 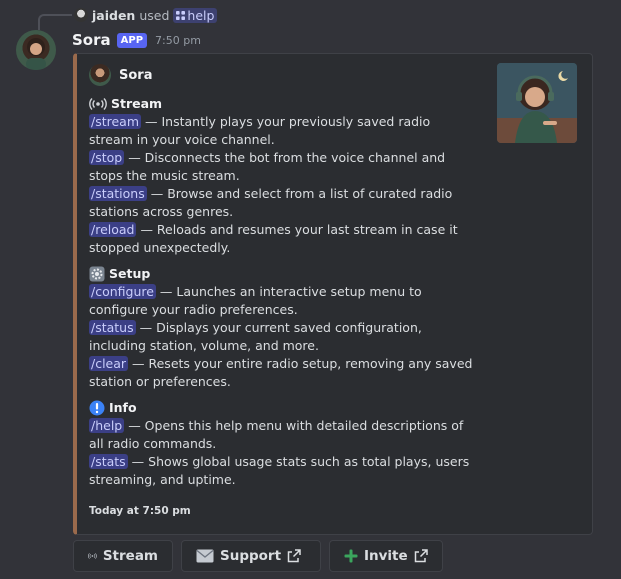 What do you see at coordinates (130, 273) in the screenshot?
I see `section-title-text: Setup` at bounding box center [130, 273].